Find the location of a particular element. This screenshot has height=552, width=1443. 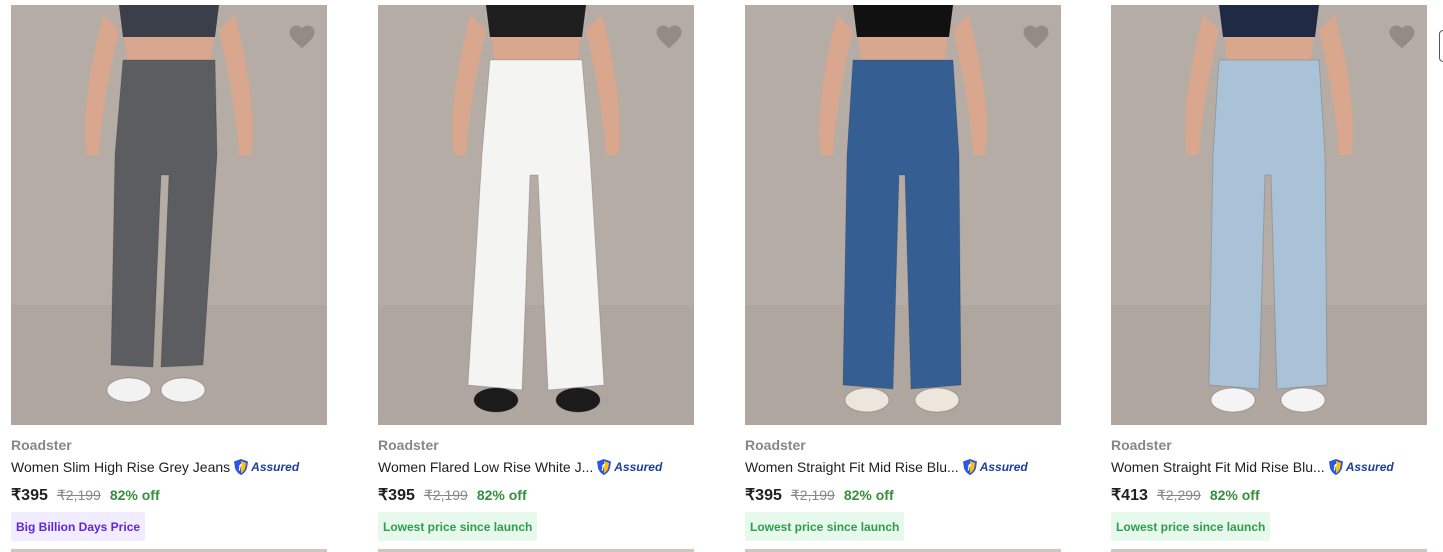

price-row: ₹413 ₹2,299 82% off is located at coordinates (1185, 495).